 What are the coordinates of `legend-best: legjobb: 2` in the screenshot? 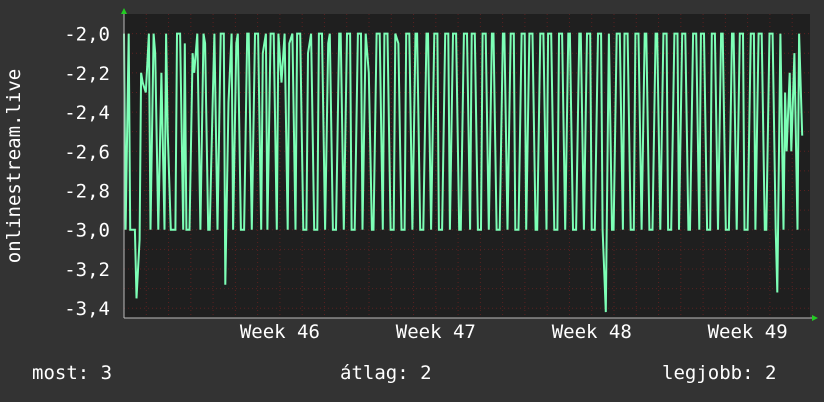 It's located at (719, 373).